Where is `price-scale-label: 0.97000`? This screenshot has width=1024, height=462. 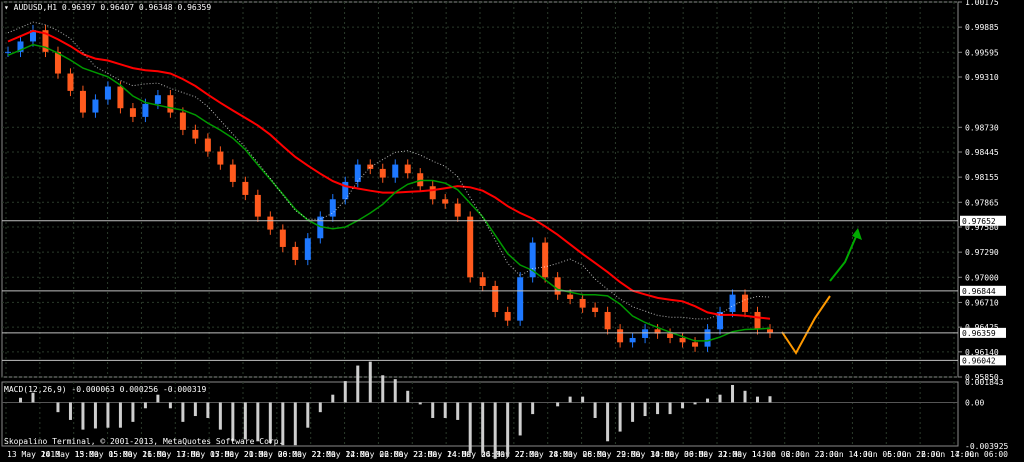 price-scale-label: 0.97000 is located at coordinates (982, 277).